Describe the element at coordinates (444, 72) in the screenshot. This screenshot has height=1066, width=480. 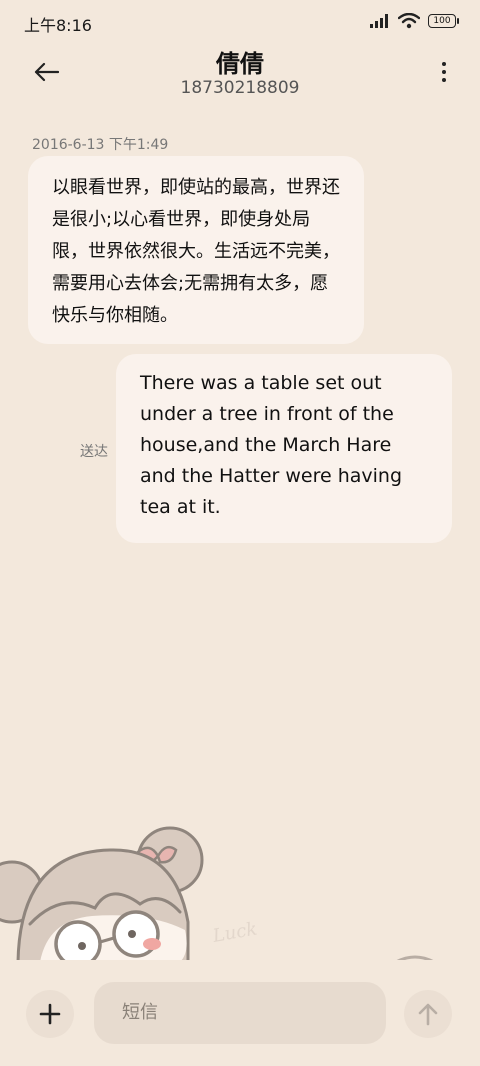
I see `more-options-button` at that location.